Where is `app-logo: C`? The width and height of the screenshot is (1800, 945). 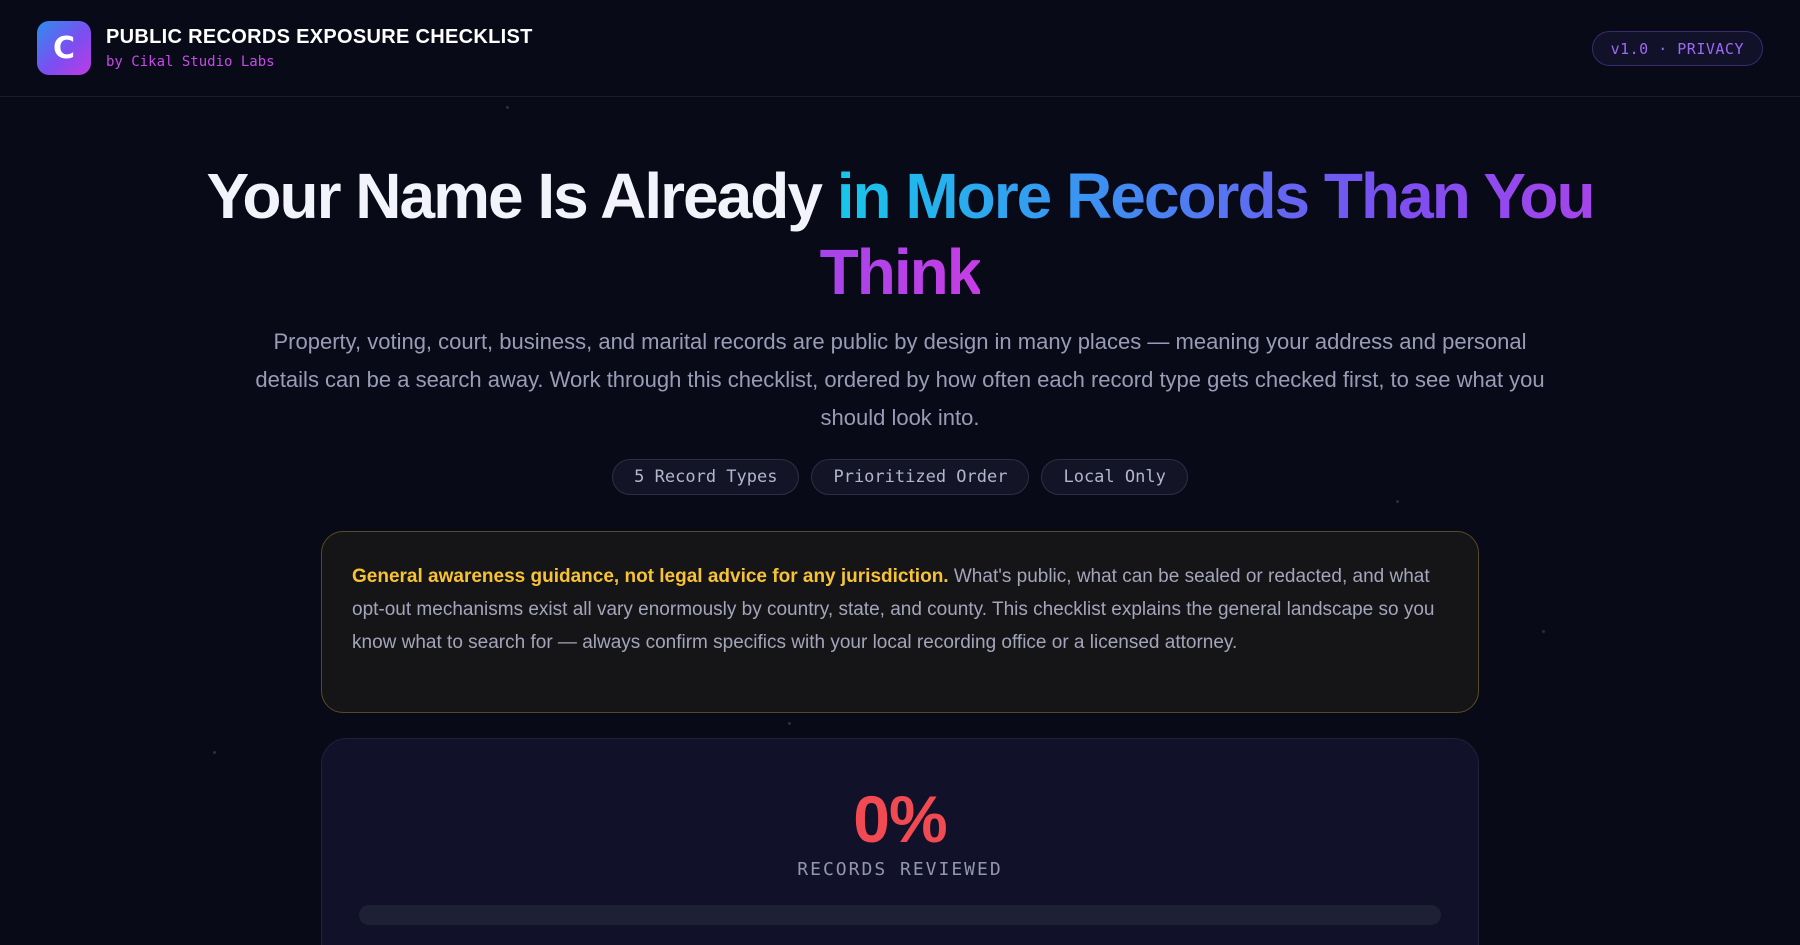 app-logo: C is located at coordinates (64, 48).